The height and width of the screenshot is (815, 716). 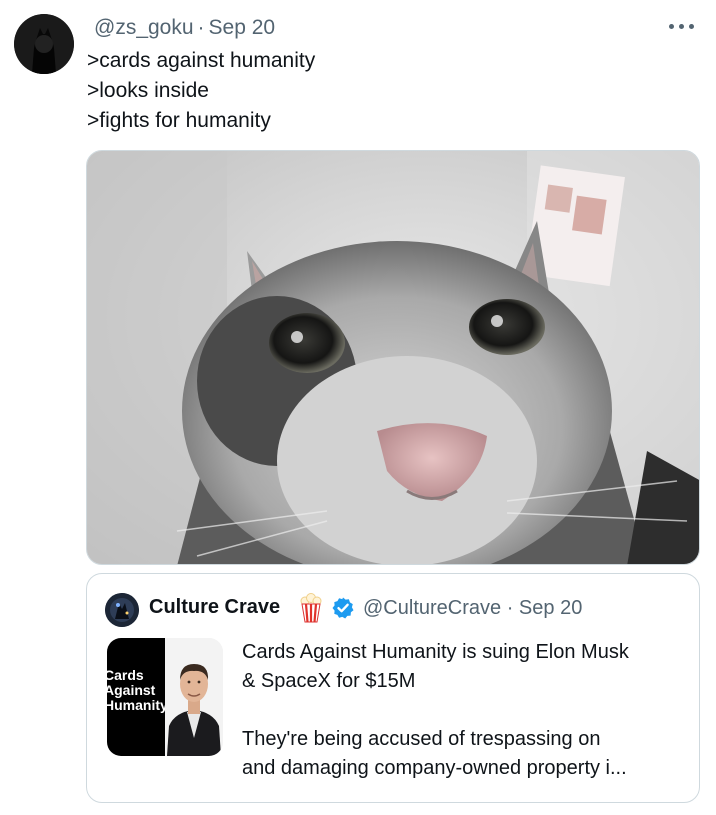 I want to click on cah-logo: Cards Against Humanity, so click(x=137, y=697).